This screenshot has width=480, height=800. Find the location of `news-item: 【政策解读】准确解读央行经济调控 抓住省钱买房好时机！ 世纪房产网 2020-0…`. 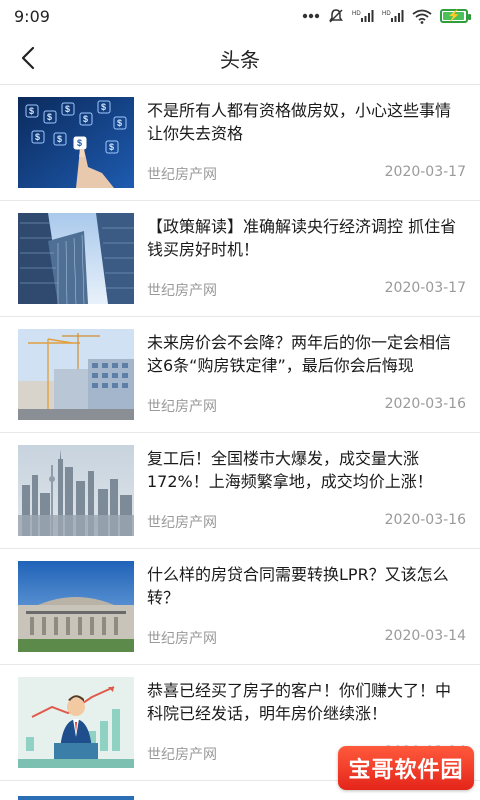

news-item: 【政策解读】准确解读央行经济调控 抓住省钱买房好时机！ 世纪房产网 2020-0… is located at coordinates (240, 259).